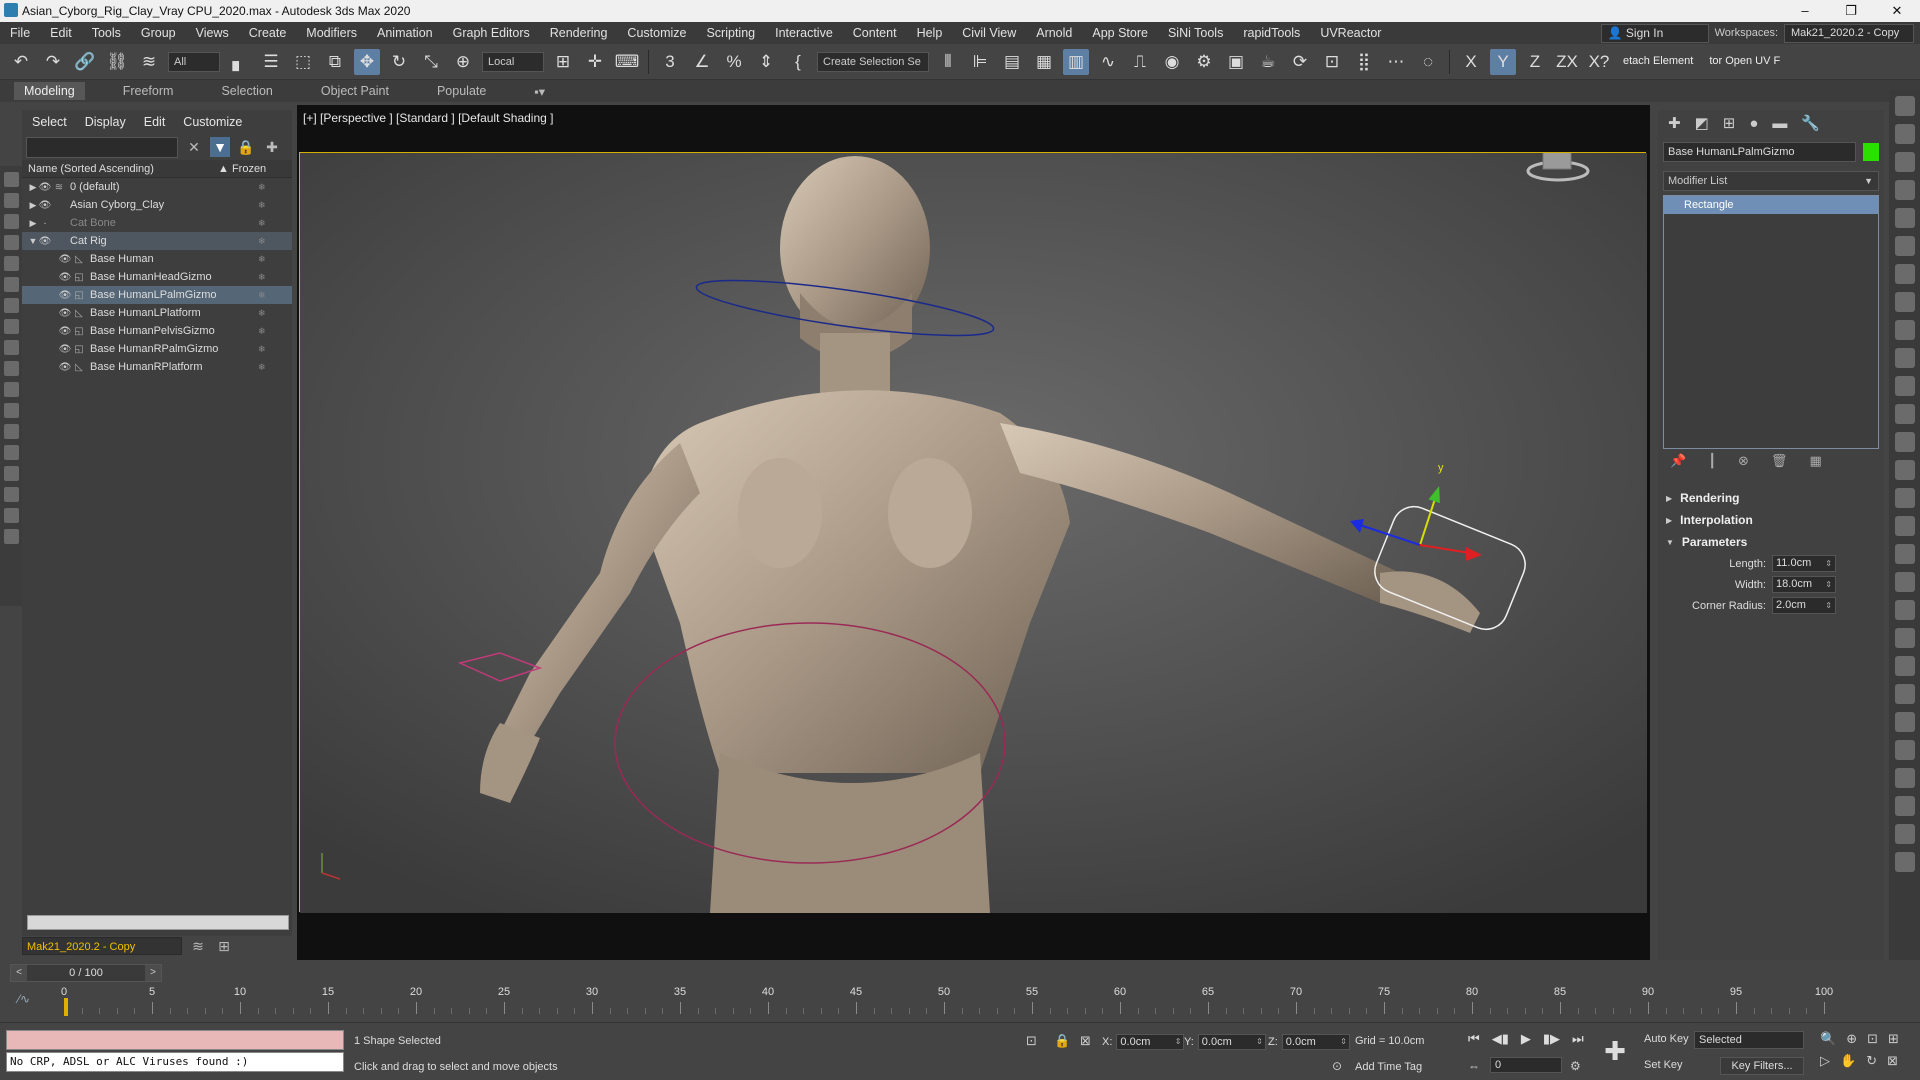  What do you see at coordinates (1904, 414) in the screenshot?
I see `sphere-icon` at bounding box center [1904, 414].